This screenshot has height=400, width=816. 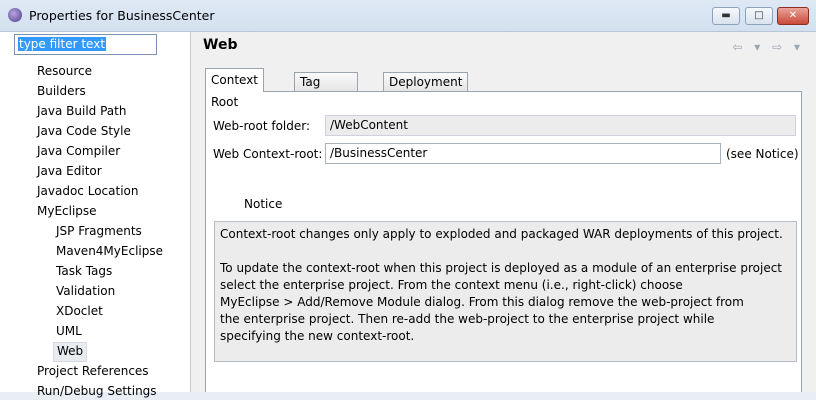 I want to click on webroot-folder-field: /WebContent, so click(x=560, y=125).